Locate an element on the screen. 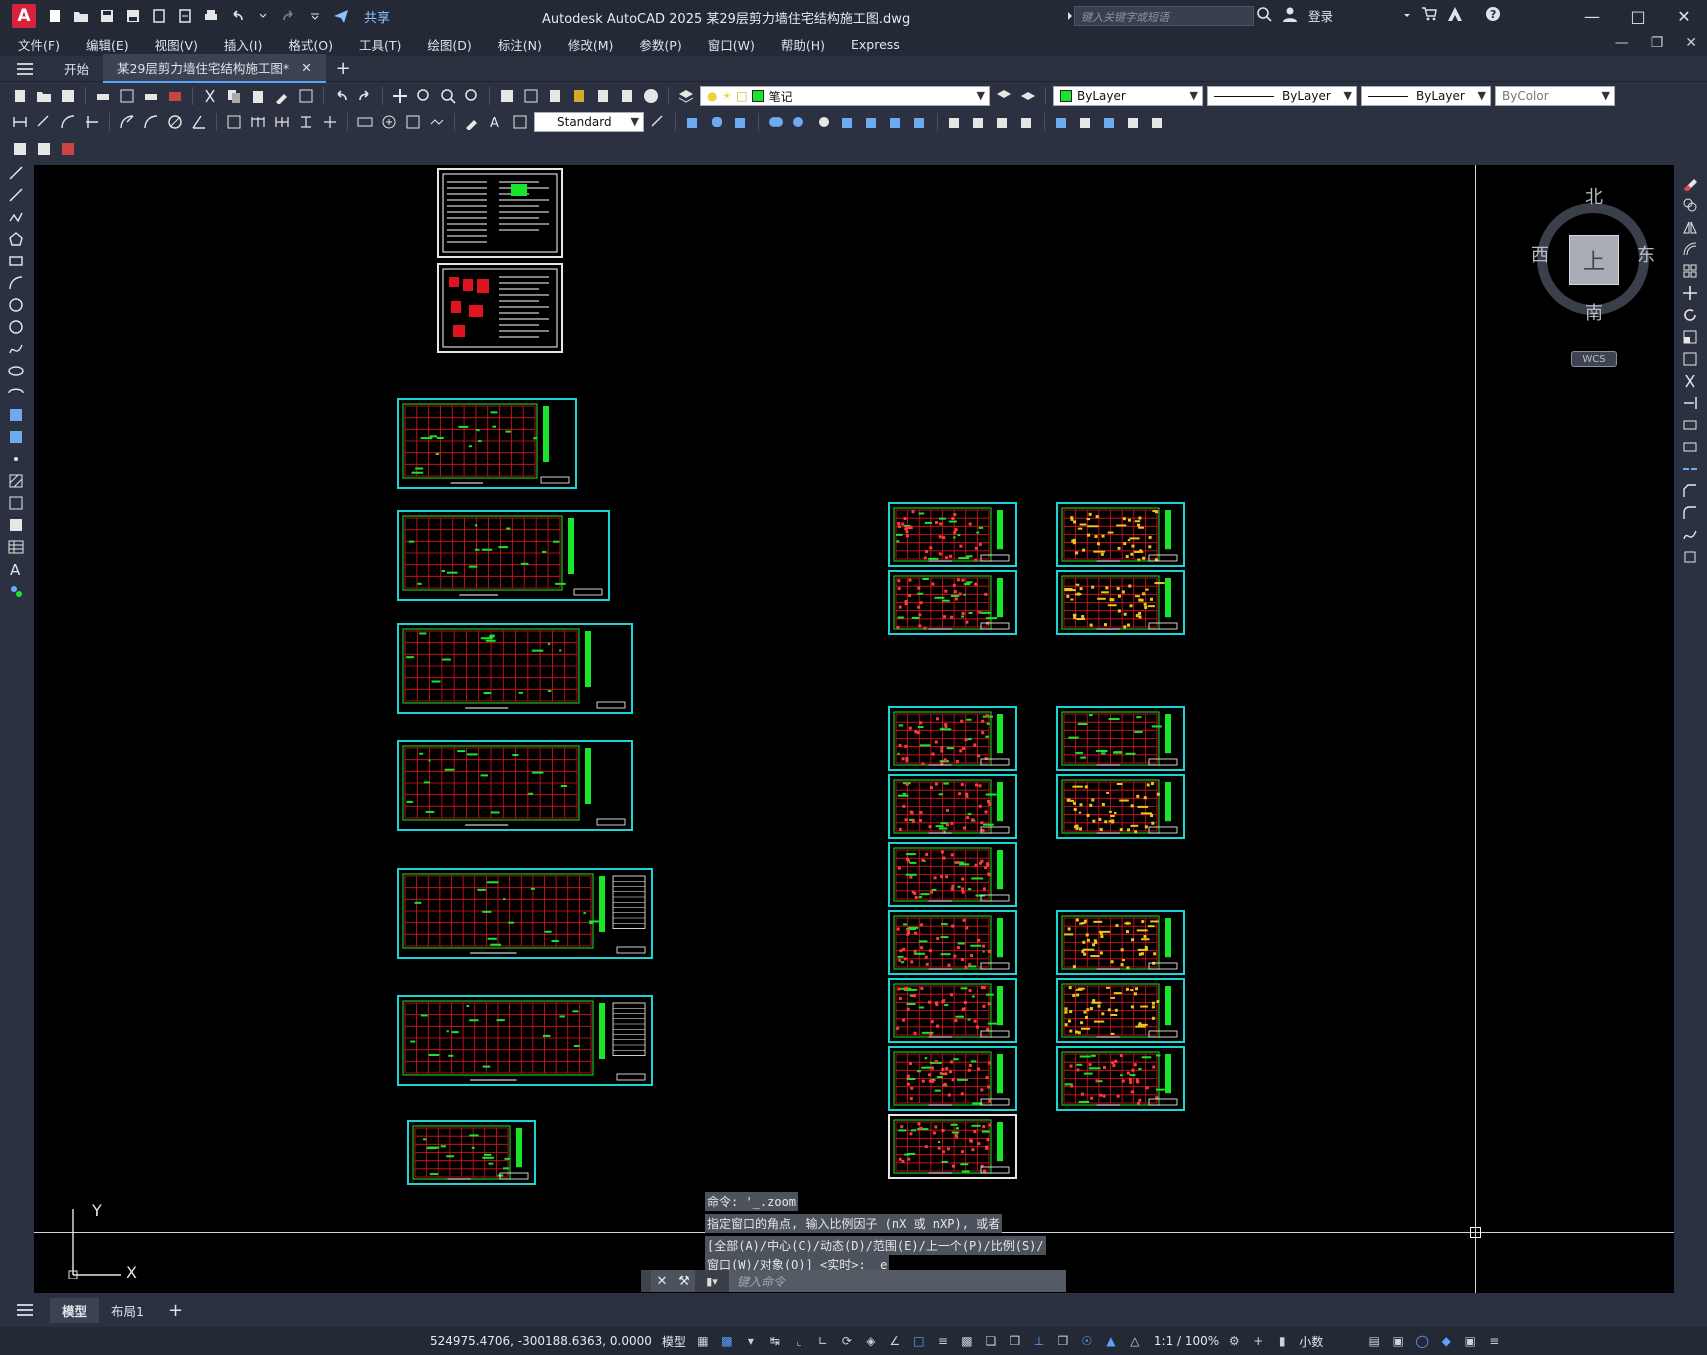 This screenshot has height=1355, width=1707. tab-drawing: 某29层剪力墙住宅结构施工图* ✕ is located at coordinates (214, 68).